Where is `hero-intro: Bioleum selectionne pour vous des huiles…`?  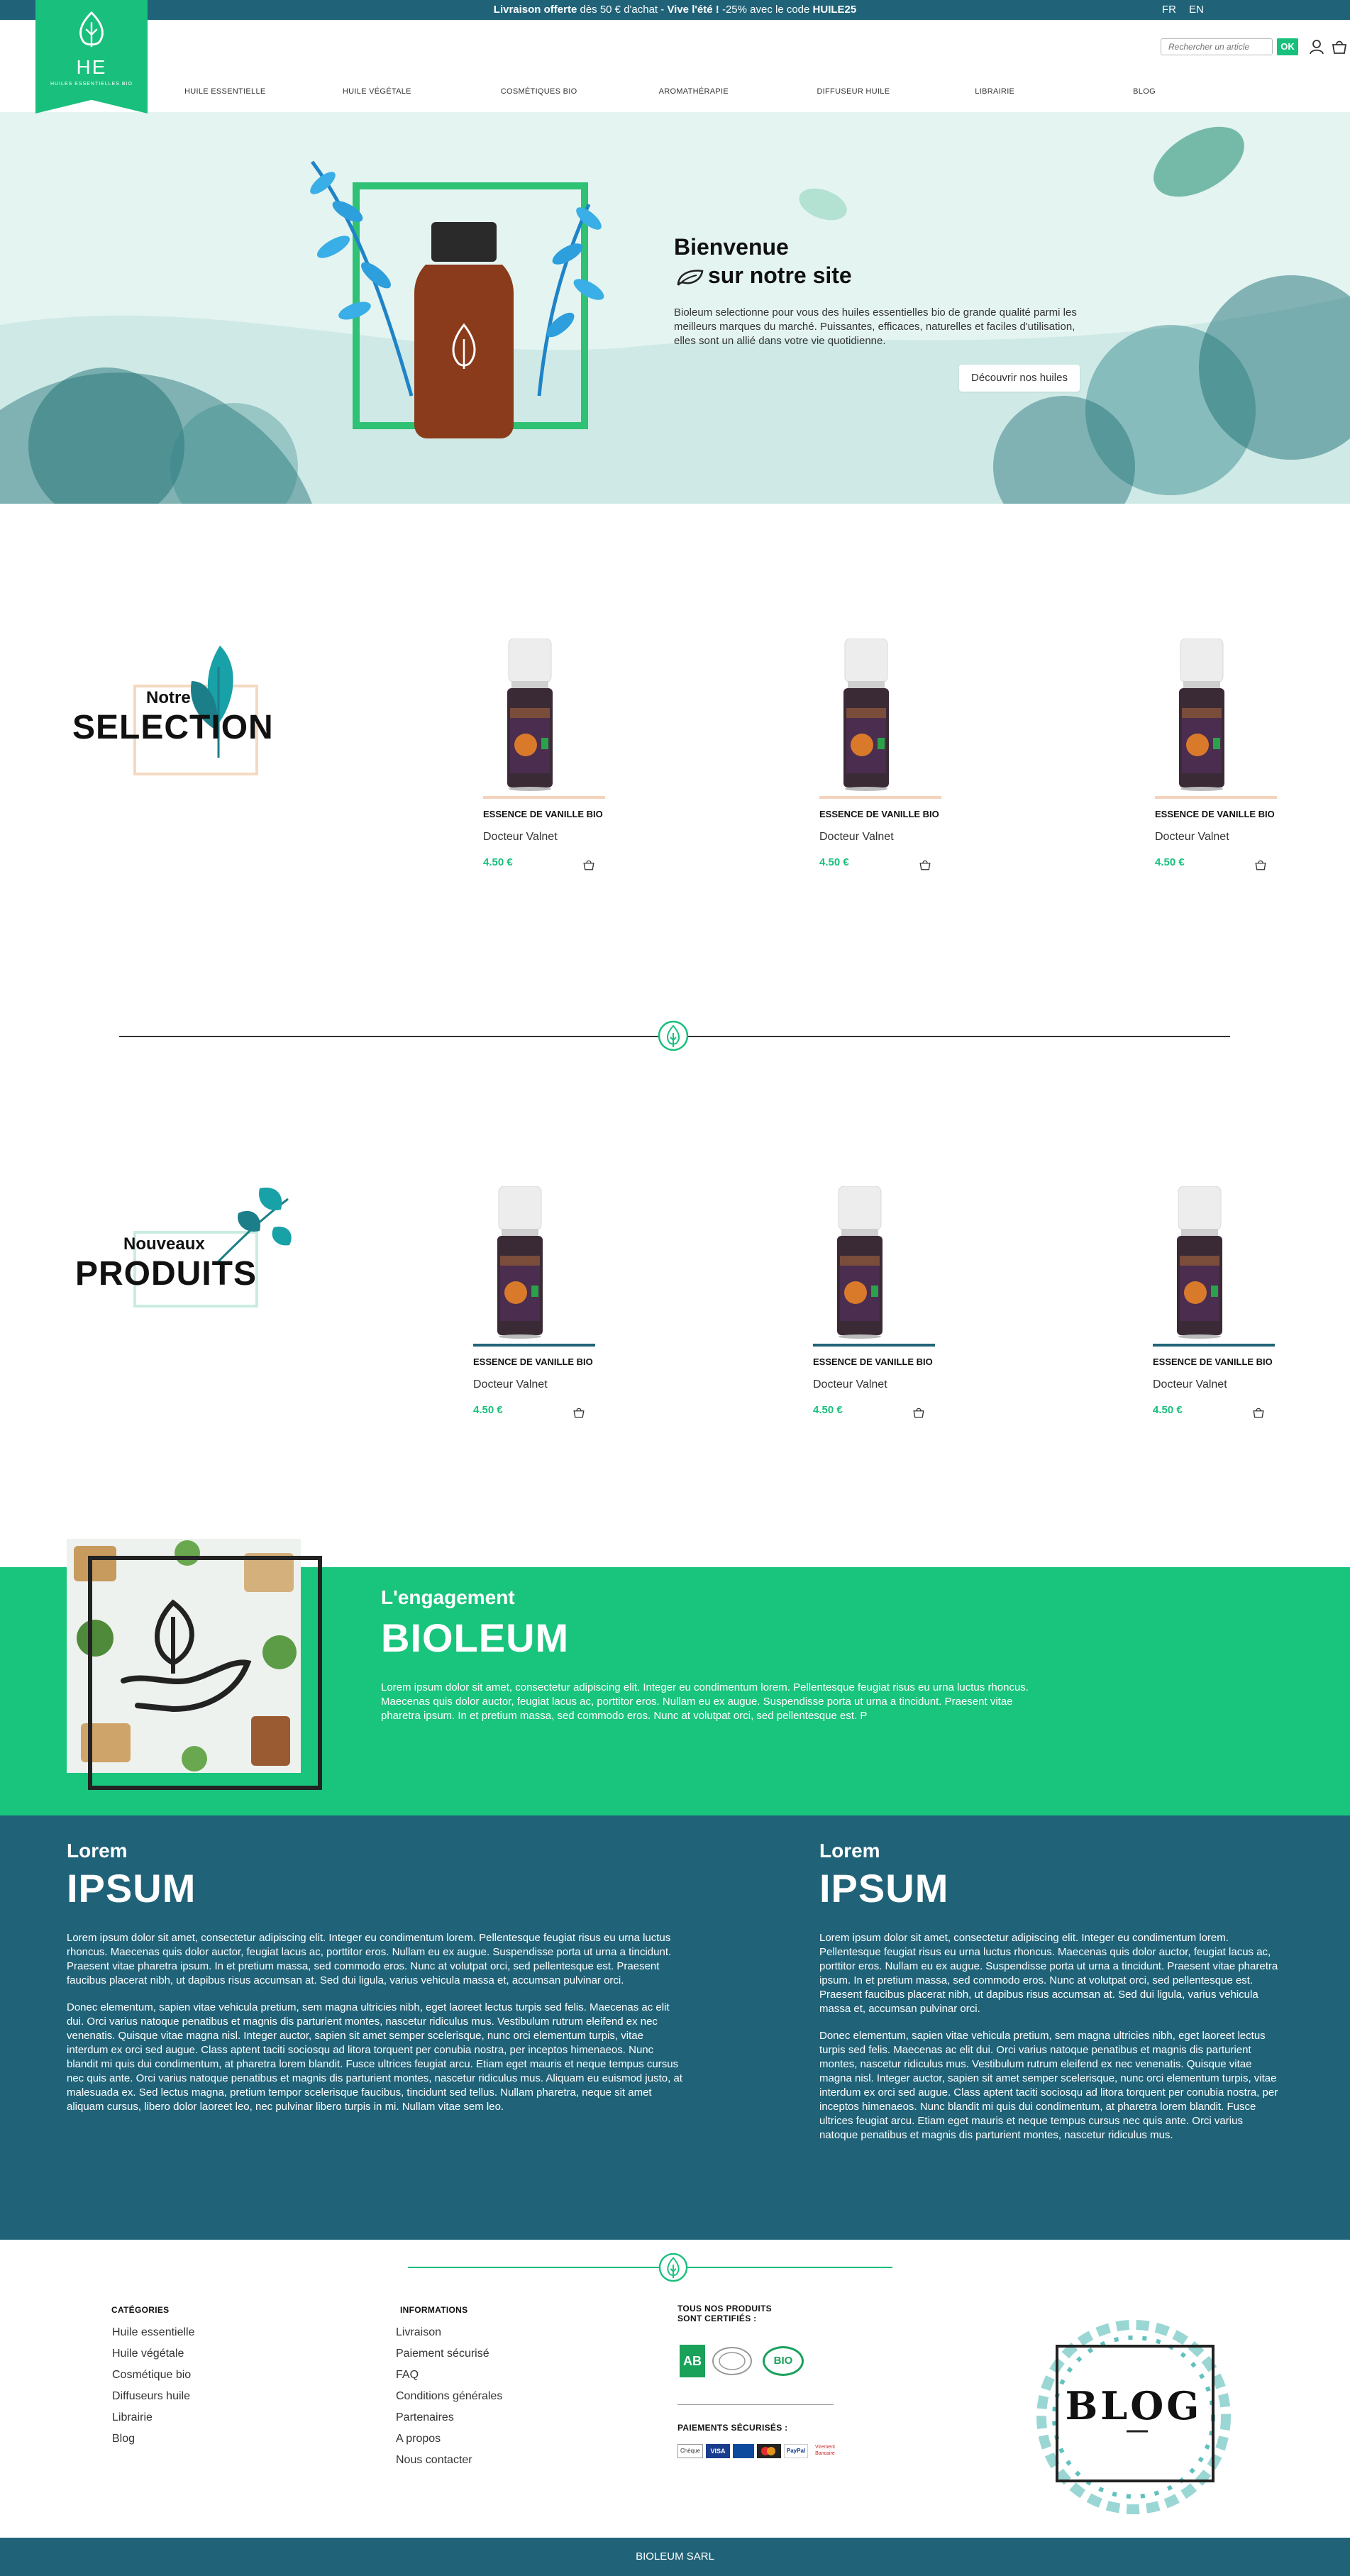 hero-intro: Bioleum selectionne pour vous des huiles… is located at coordinates (875, 326).